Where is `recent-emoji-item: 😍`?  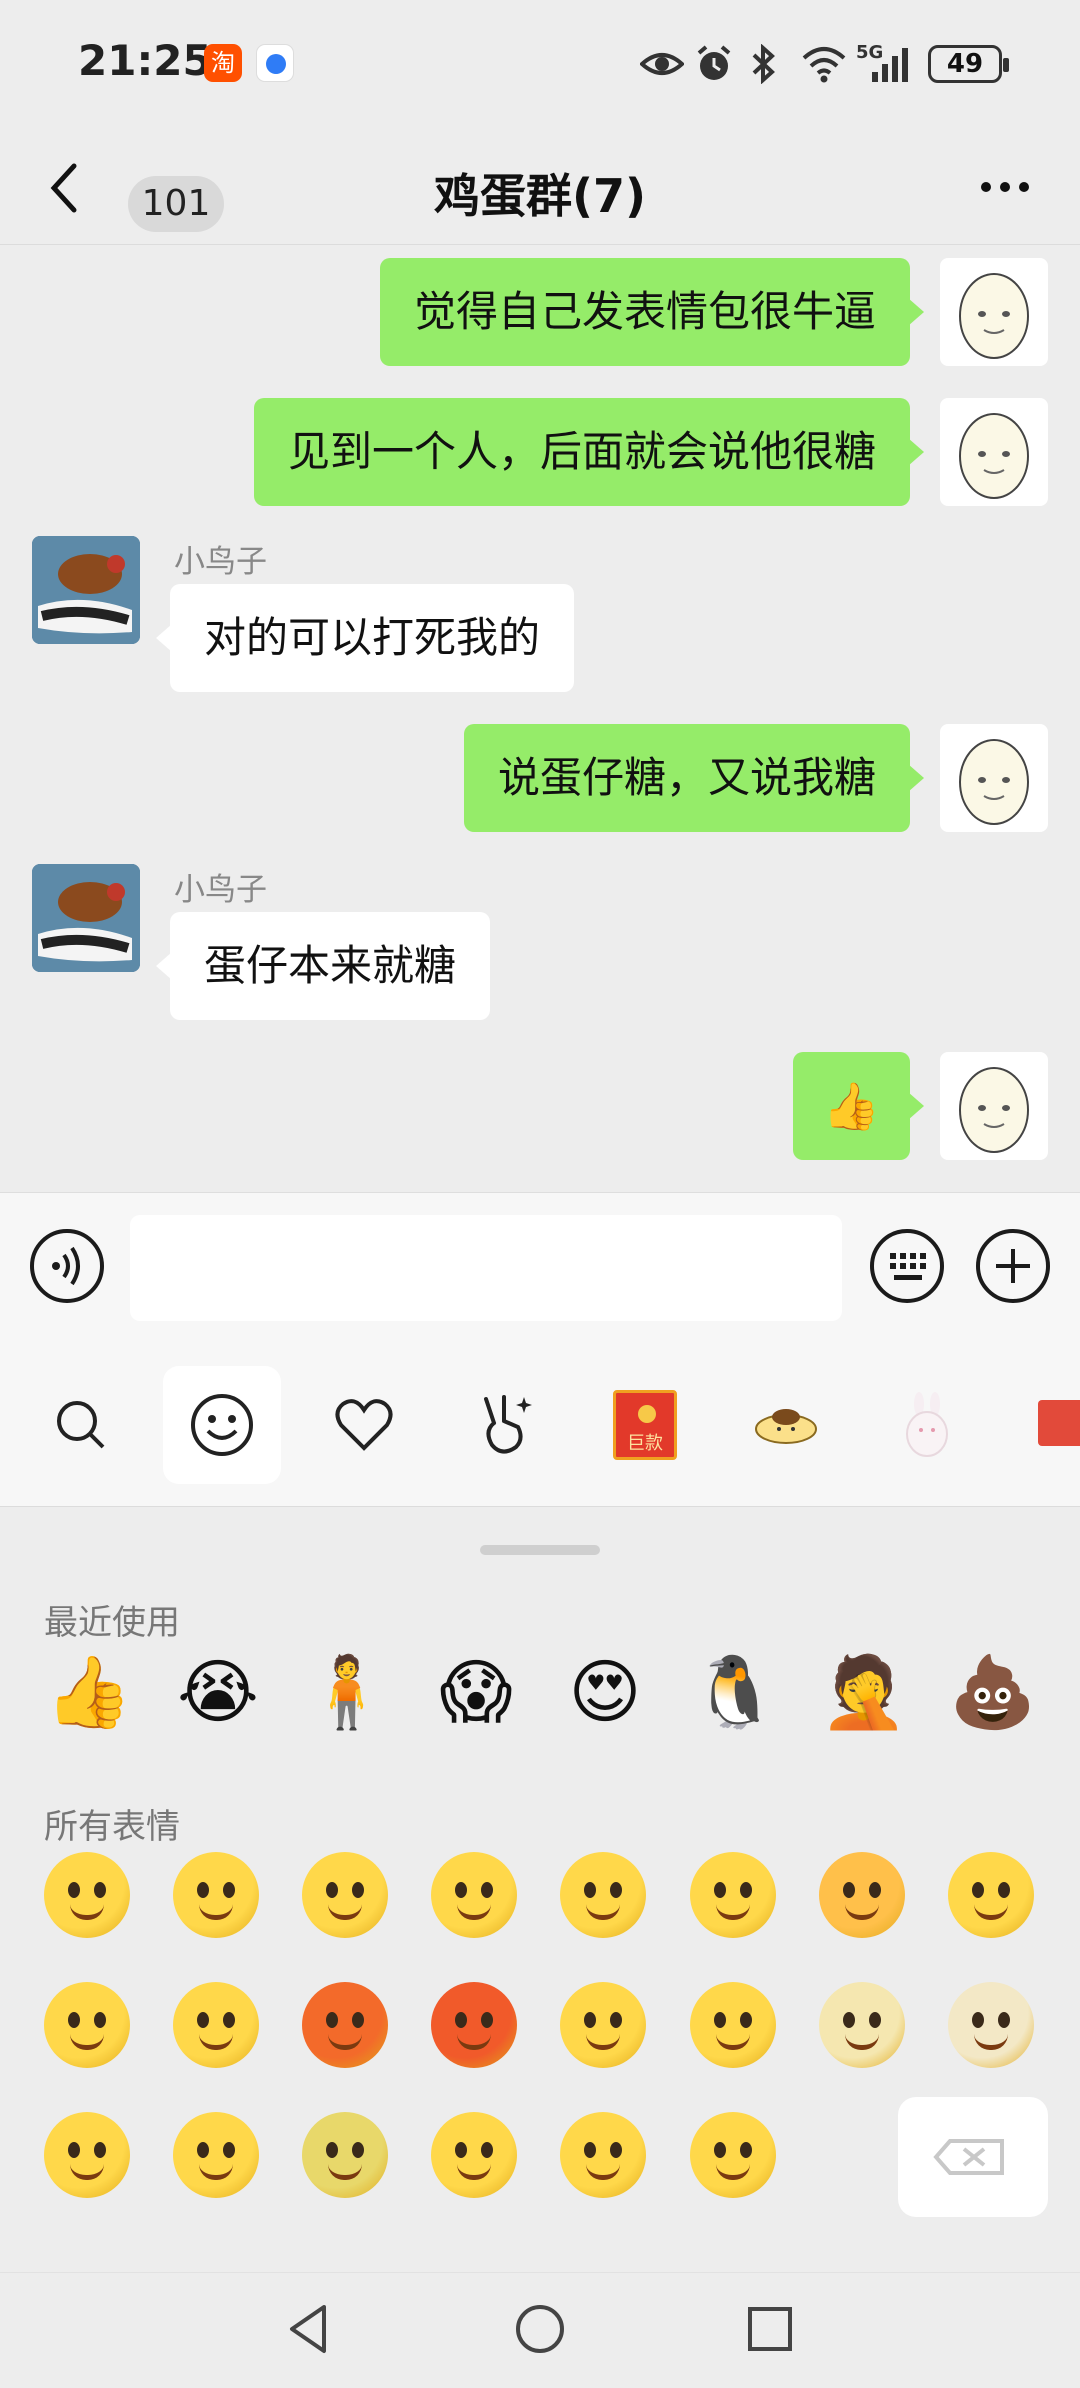 recent-emoji-item: 😍 is located at coordinates (605, 1692).